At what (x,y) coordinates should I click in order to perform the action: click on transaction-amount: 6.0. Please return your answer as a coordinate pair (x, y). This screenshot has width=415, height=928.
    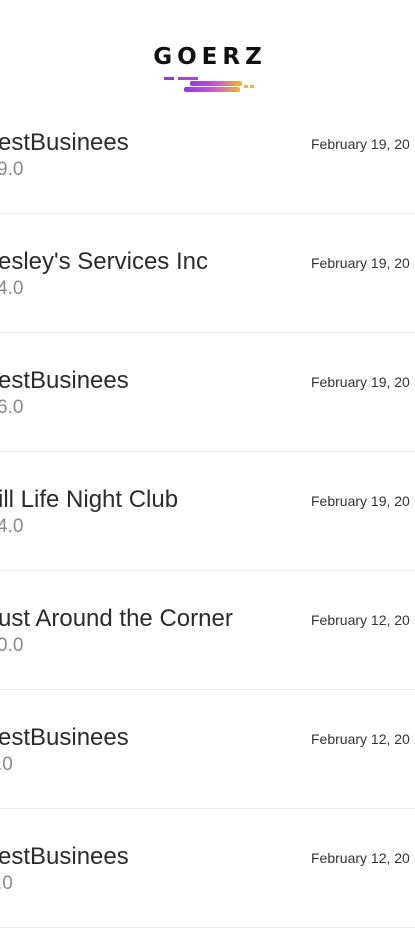
    Looking at the image, I should click on (12, 407).